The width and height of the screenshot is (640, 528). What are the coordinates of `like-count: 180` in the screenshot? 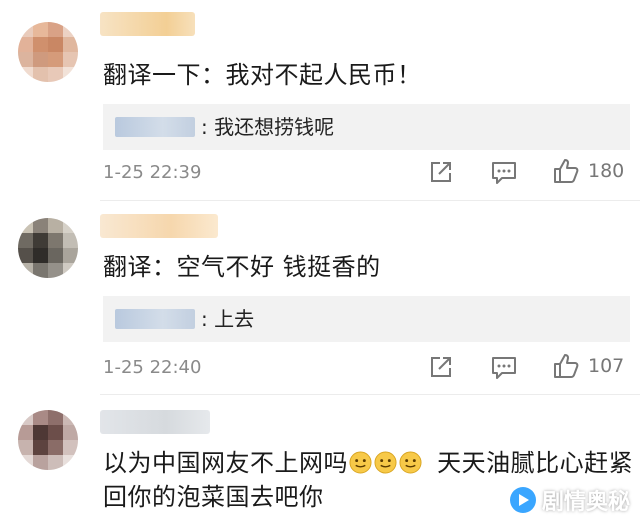 It's located at (606, 171).